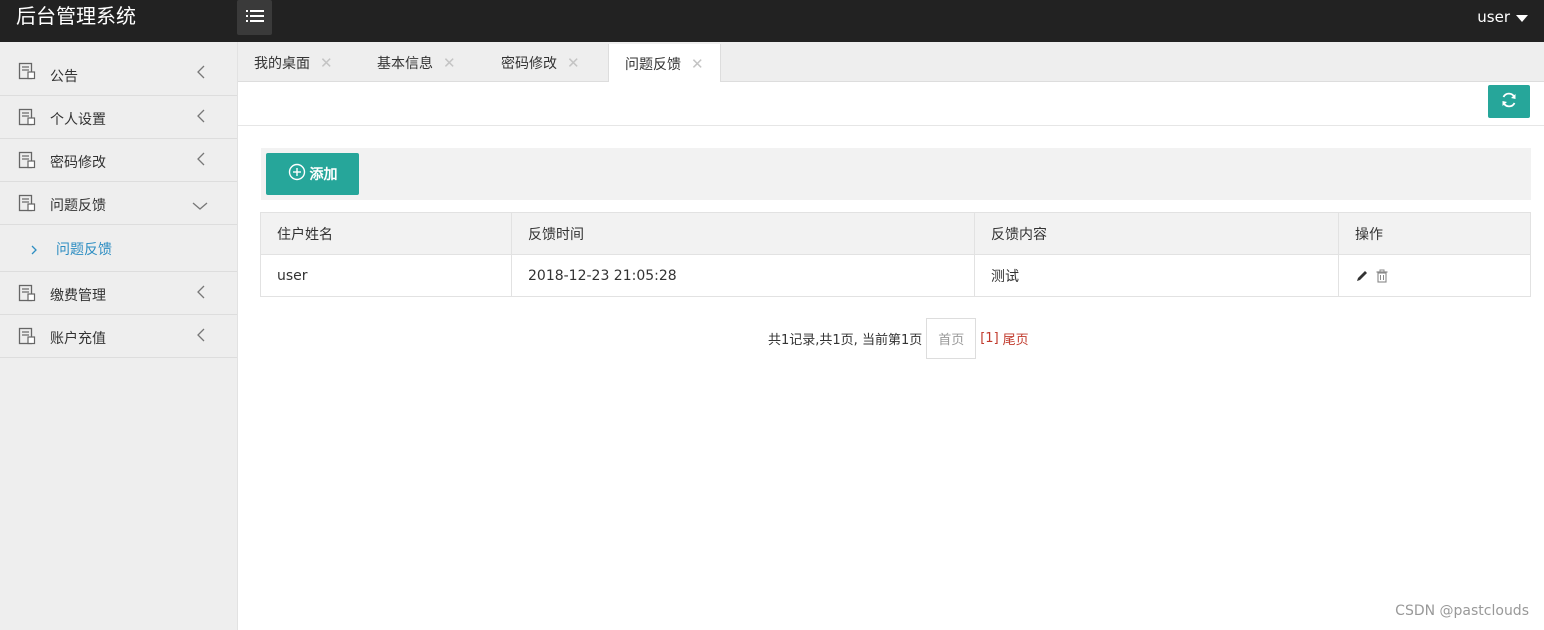 The height and width of the screenshot is (630, 1544). I want to click on edit-icon, so click(1362, 276).